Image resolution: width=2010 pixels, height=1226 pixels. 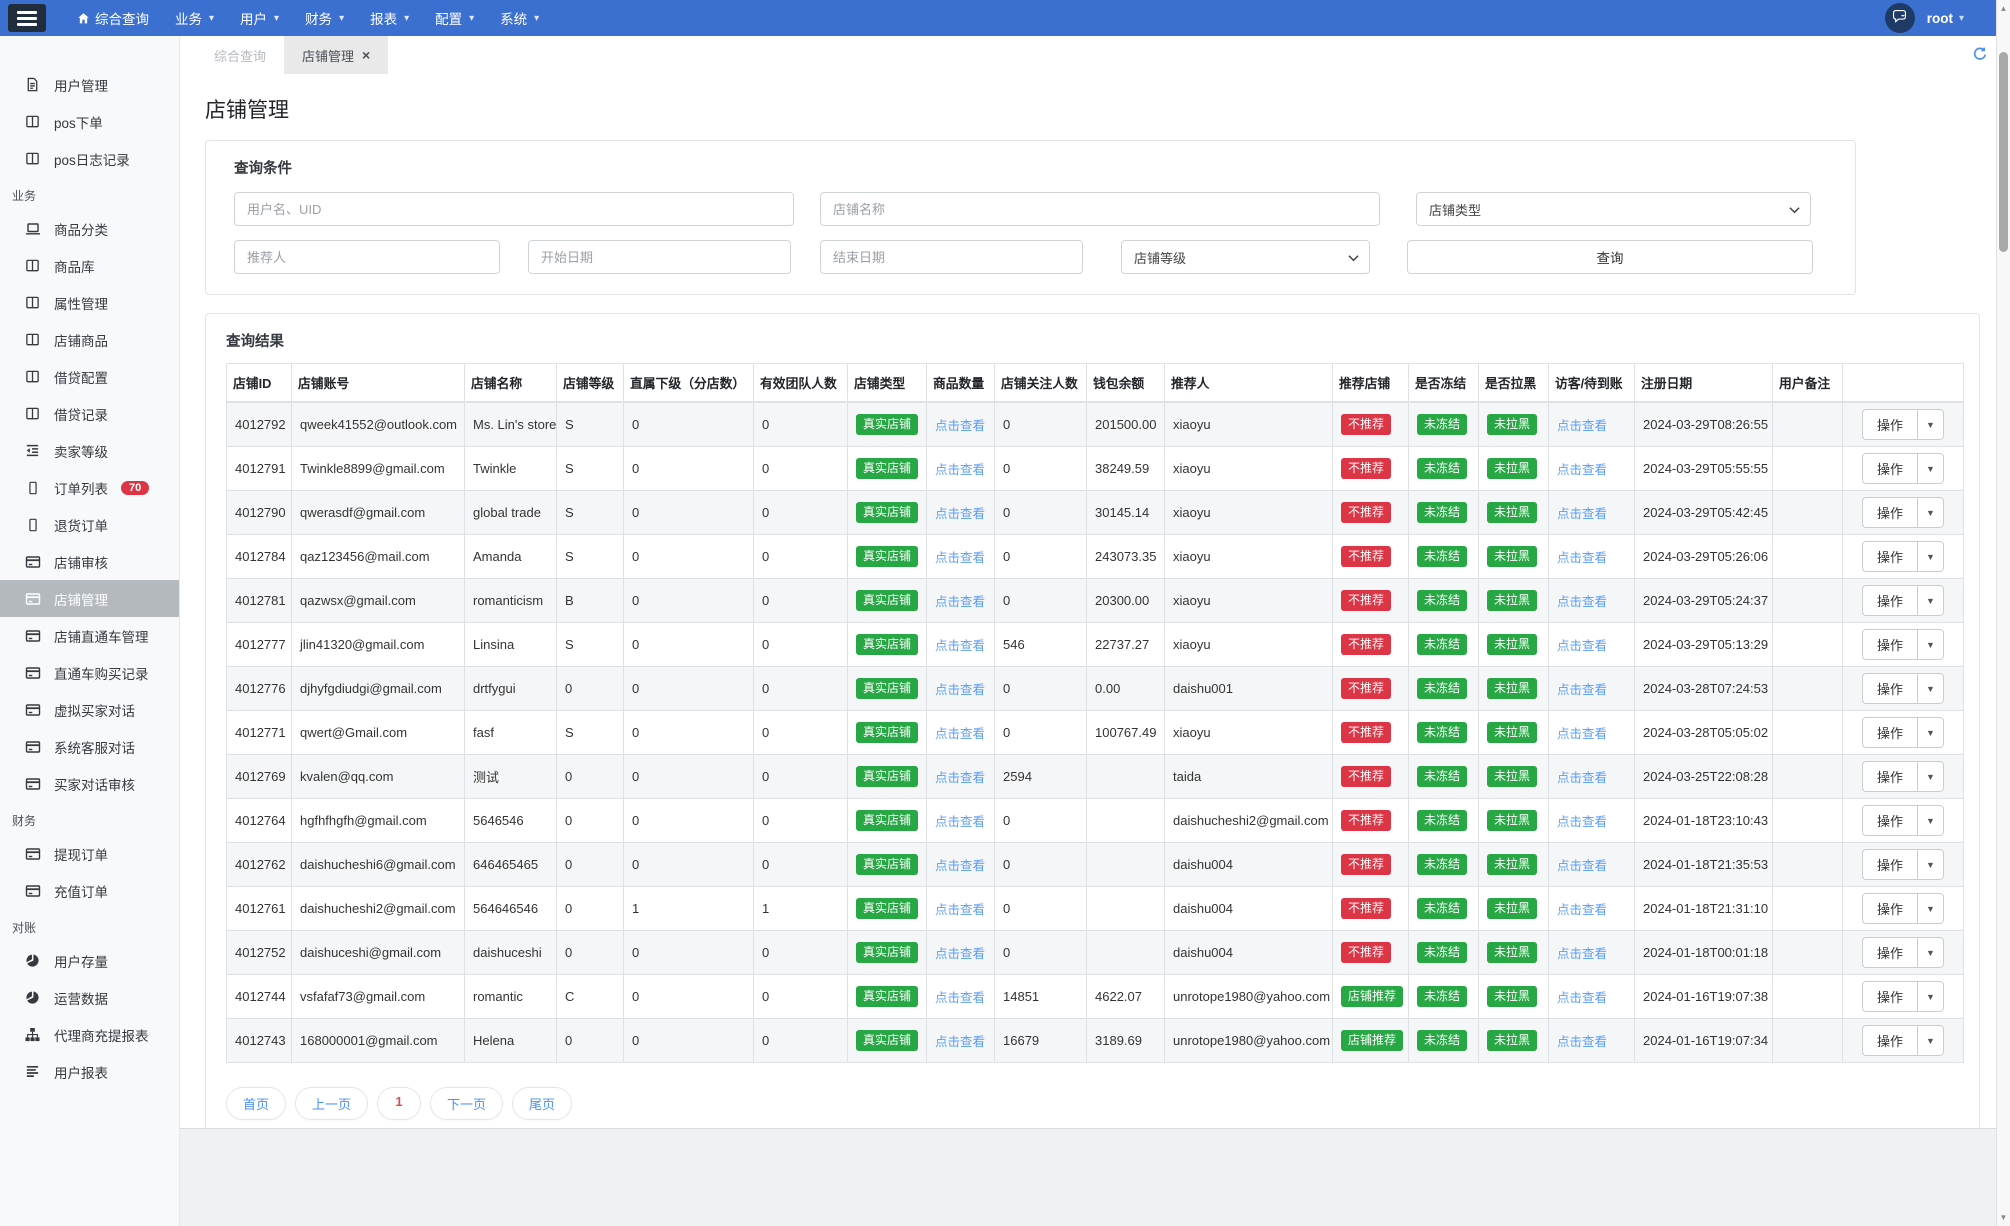 I want to click on username-uid-input, so click(x=514, y=209).